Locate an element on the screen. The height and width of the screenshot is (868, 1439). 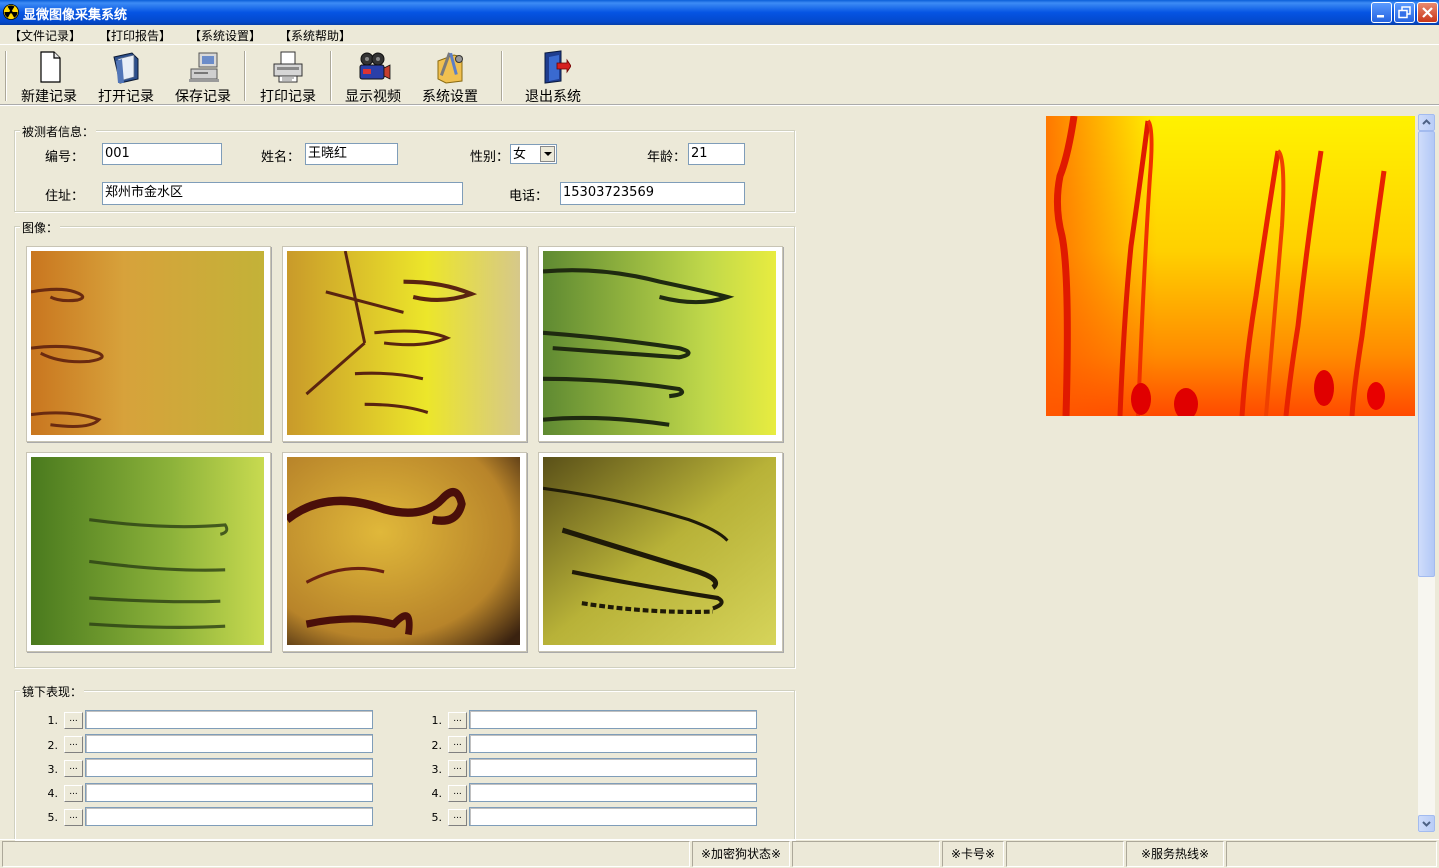
restore-button is located at coordinates (1404, 12).